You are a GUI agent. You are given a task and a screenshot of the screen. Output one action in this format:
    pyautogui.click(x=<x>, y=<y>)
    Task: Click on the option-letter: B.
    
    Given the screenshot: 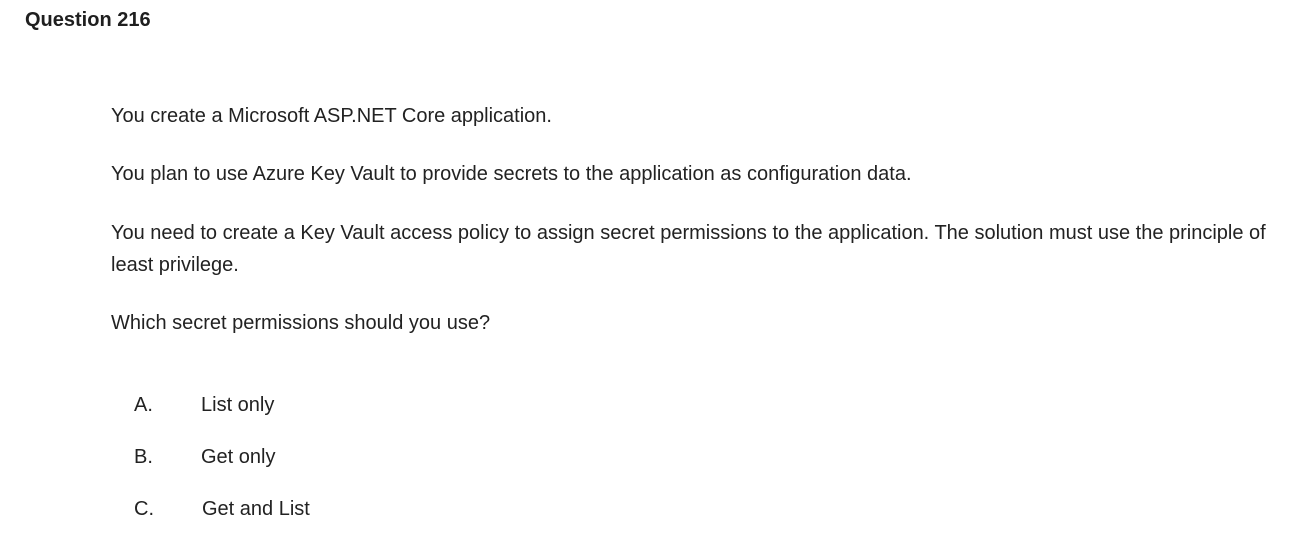 What is the action you would take?
    pyautogui.click(x=143, y=457)
    